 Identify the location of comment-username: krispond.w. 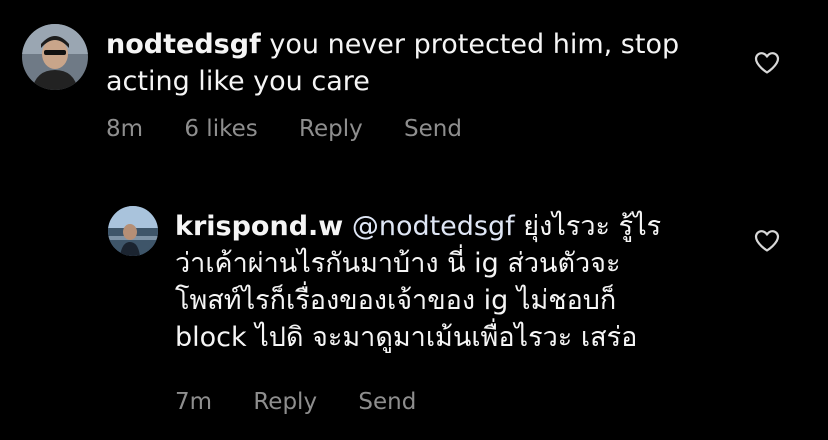
(259, 226).